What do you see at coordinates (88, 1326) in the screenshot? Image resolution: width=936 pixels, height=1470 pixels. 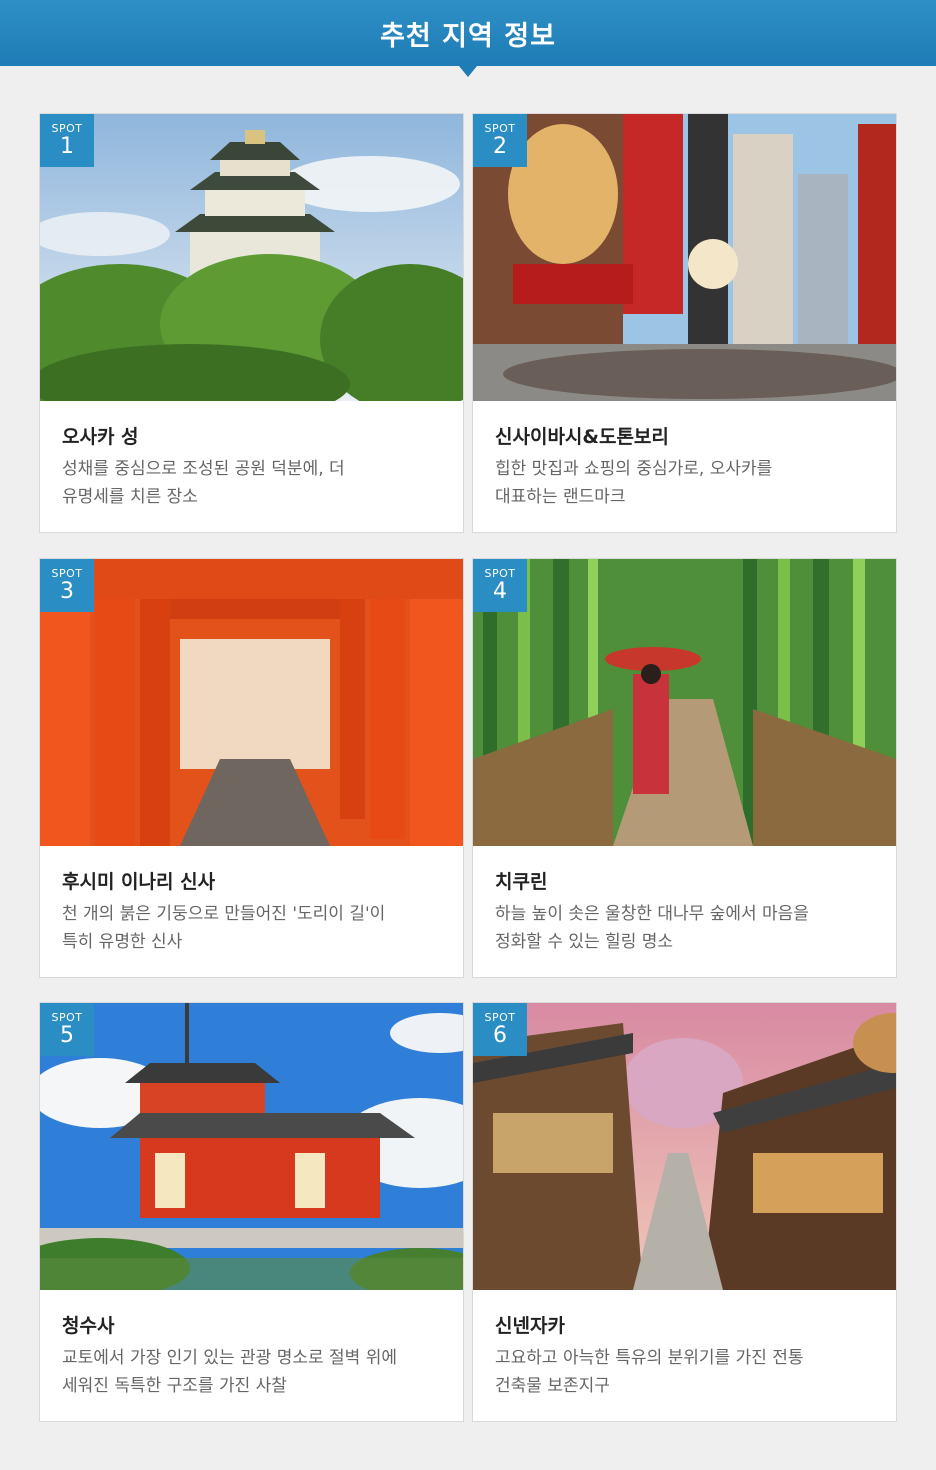 I see `spot-title: 청수사` at bounding box center [88, 1326].